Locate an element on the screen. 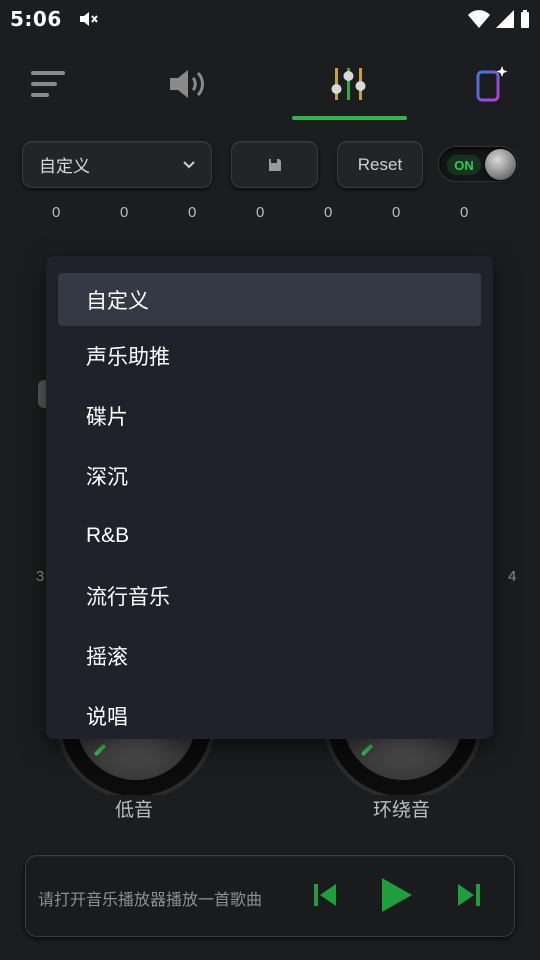 The image size is (540, 960). save-preset-button is located at coordinates (274, 164).